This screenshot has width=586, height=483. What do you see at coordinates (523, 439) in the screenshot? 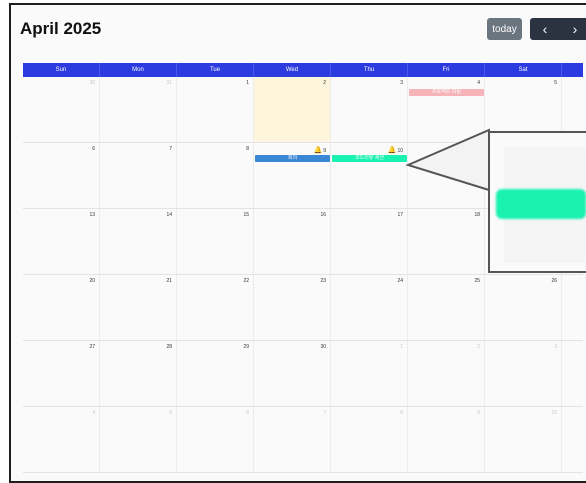
I see `day-cell: 10` at bounding box center [523, 439].